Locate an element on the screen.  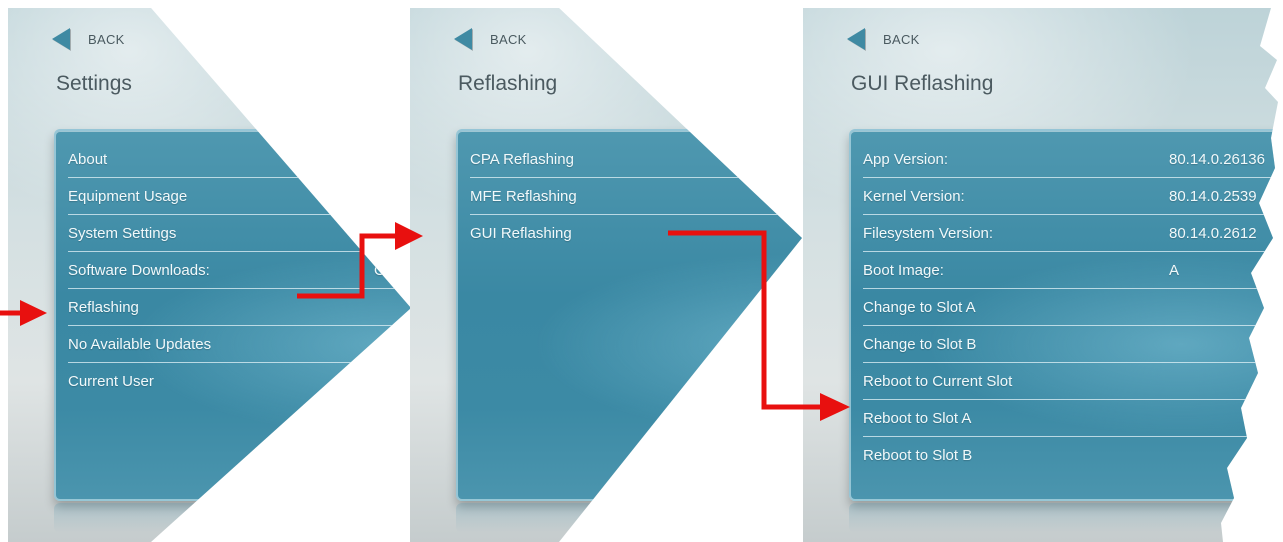
info-label: Boot Image: is located at coordinates (903, 270).